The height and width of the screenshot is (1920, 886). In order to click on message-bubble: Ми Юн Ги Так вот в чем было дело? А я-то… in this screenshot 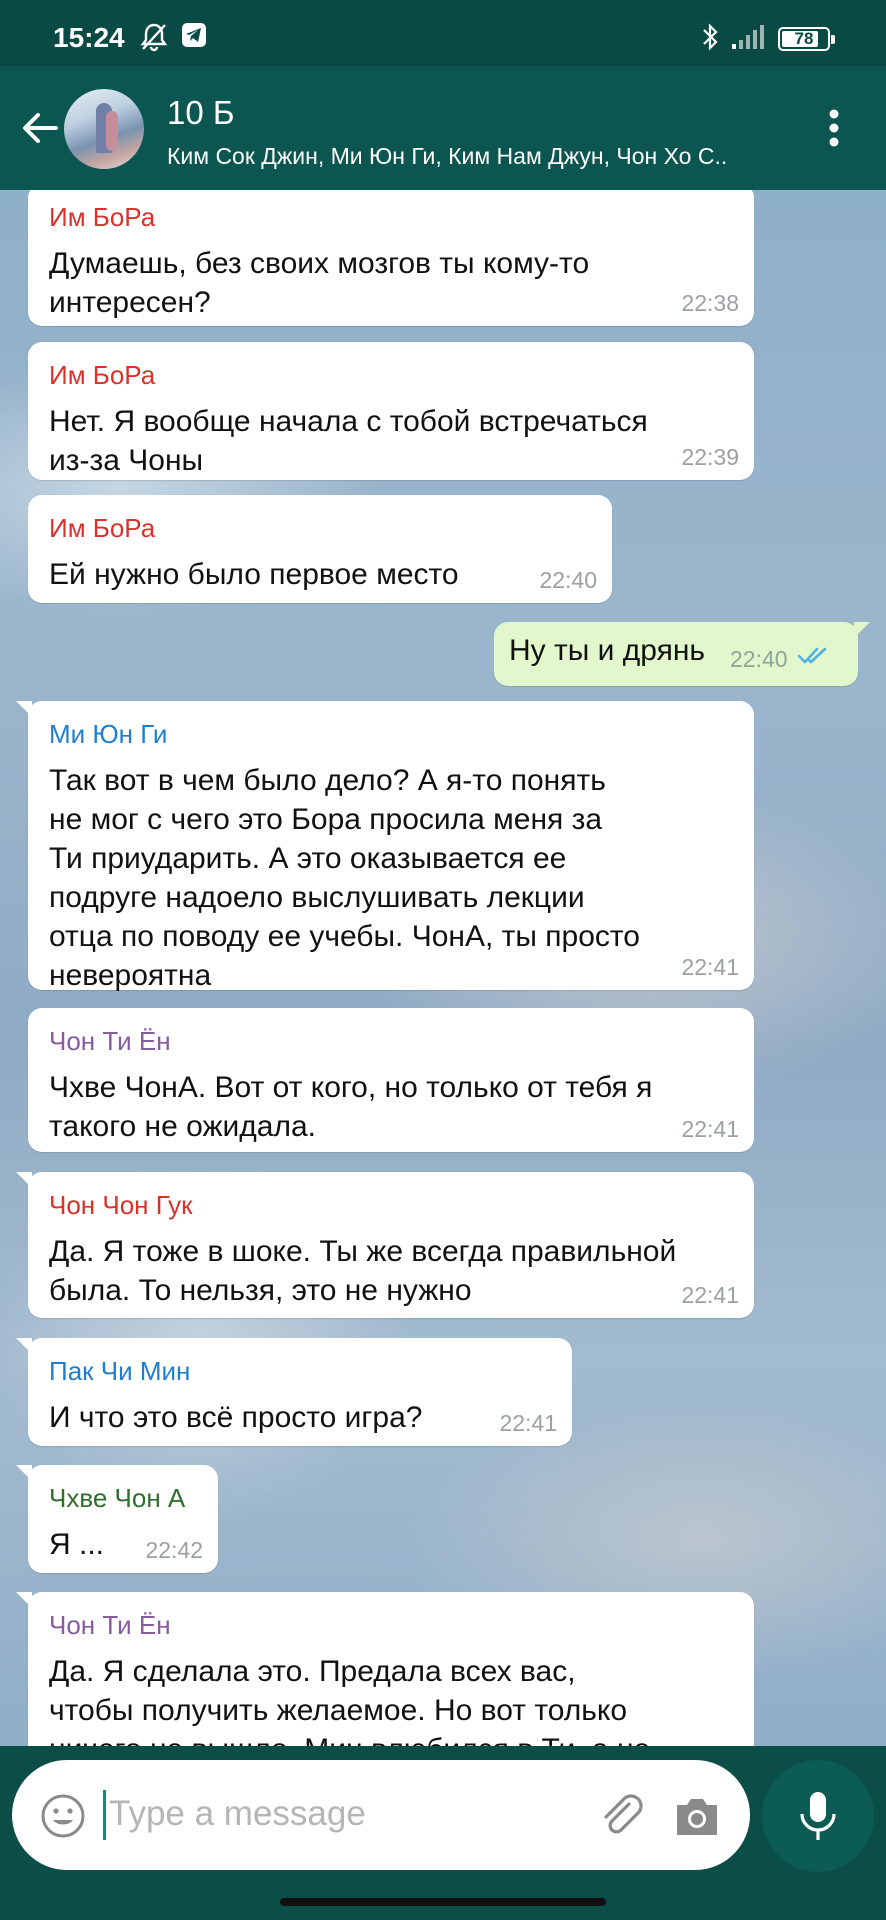, I will do `click(385, 846)`.